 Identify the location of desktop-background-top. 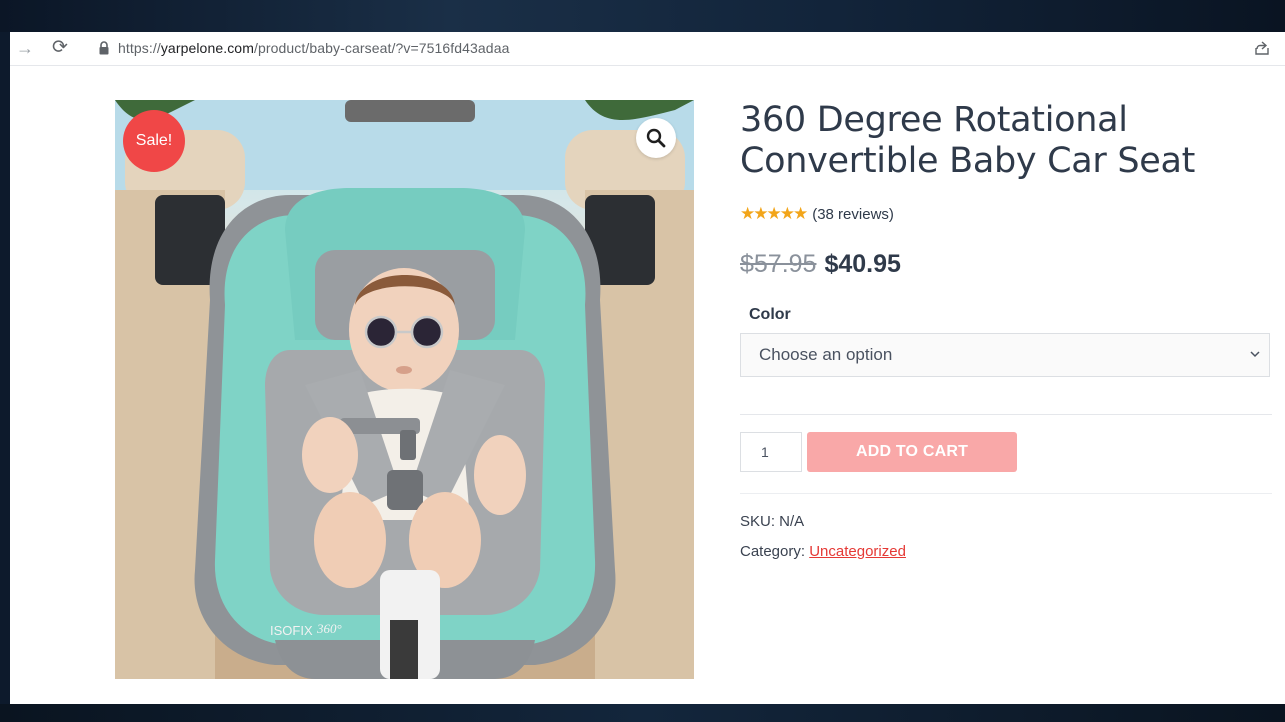
(642, 16).